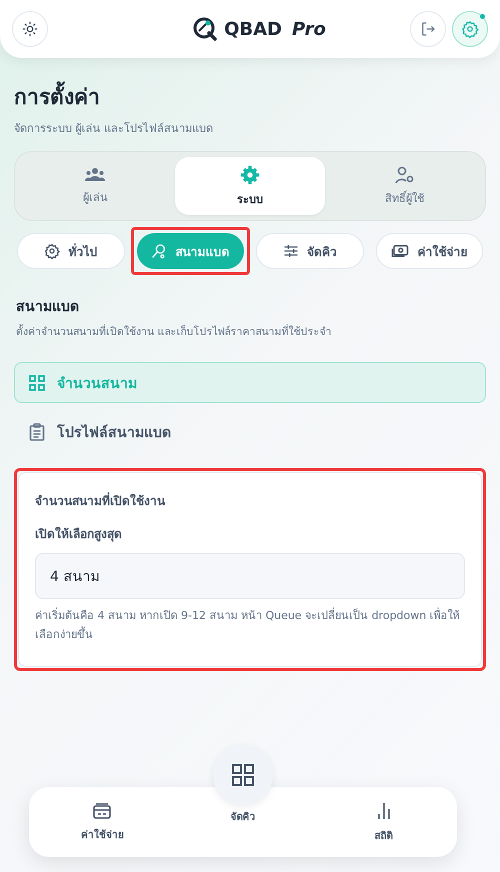 The width and height of the screenshot is (500, 872). Describe the element at coordinates (290, 251) in the screenshot. I see `sliders-icon` at that location.